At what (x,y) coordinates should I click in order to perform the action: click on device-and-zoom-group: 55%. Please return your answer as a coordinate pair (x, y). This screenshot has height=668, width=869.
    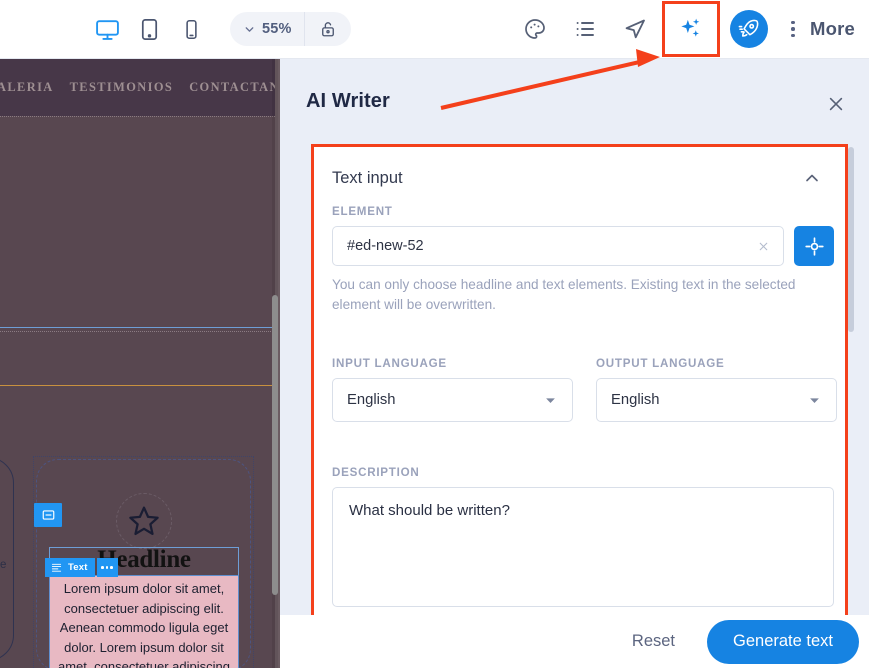
    Looking at the image, I should click on (218, 29).